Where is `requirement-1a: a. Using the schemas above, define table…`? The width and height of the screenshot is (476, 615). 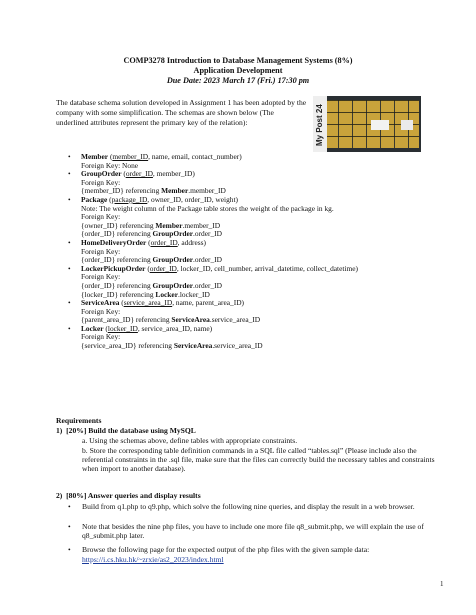
requirement-1a: a. Using the schemas above, define table… is located at coordinates (190, 440).